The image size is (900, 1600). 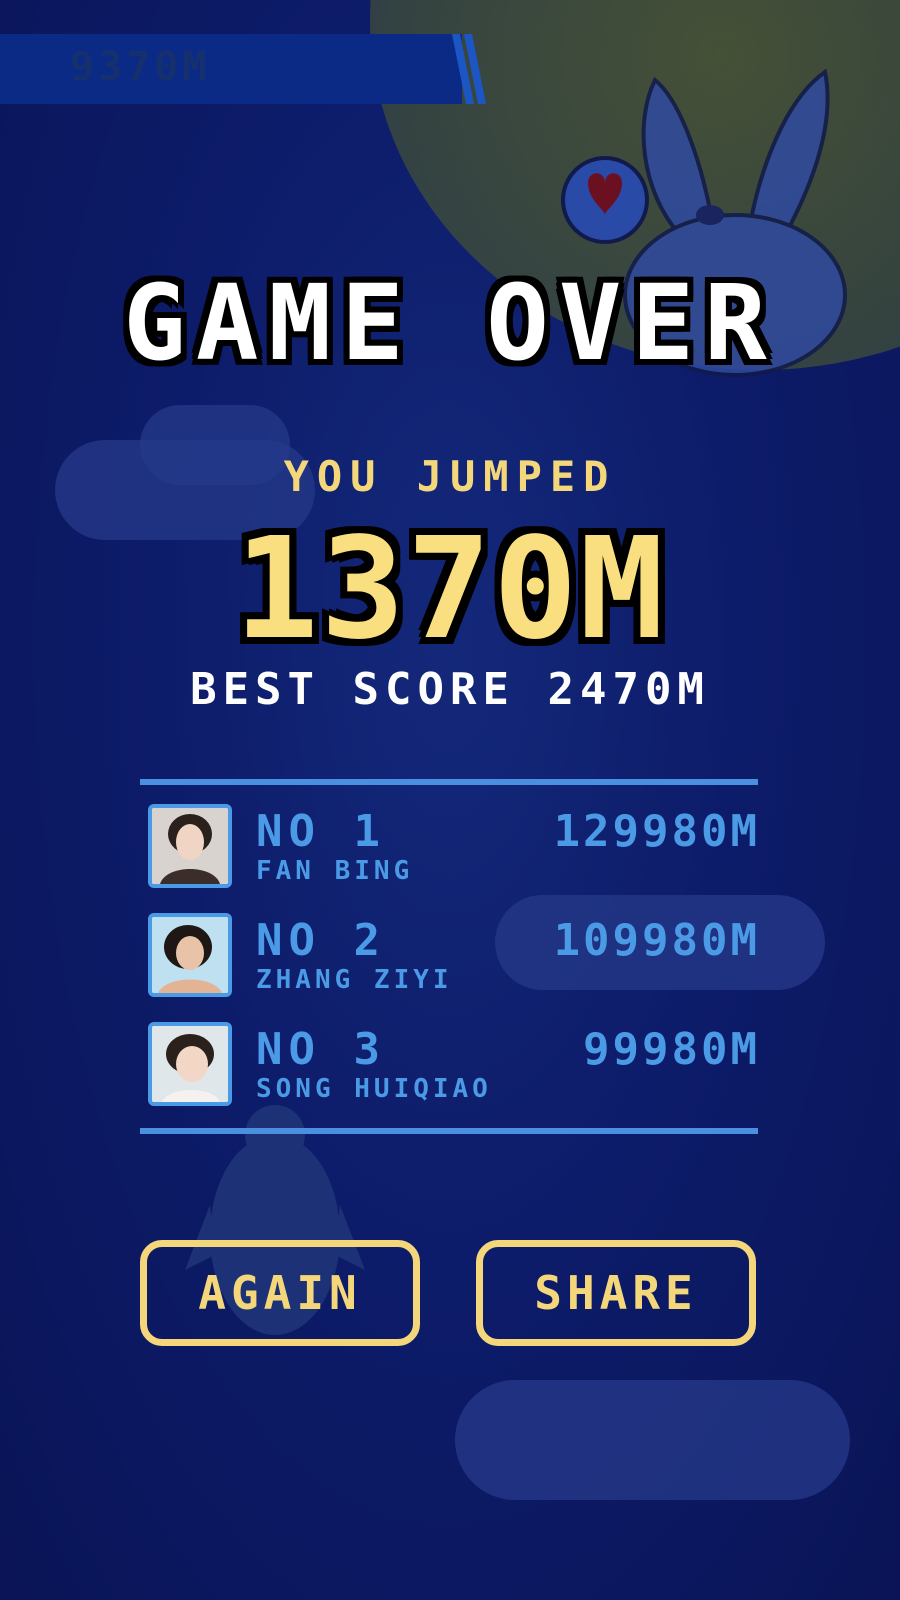 I want to click on leaderboard-name: SONG HUIQIAO, so click(x=374, y=1089).